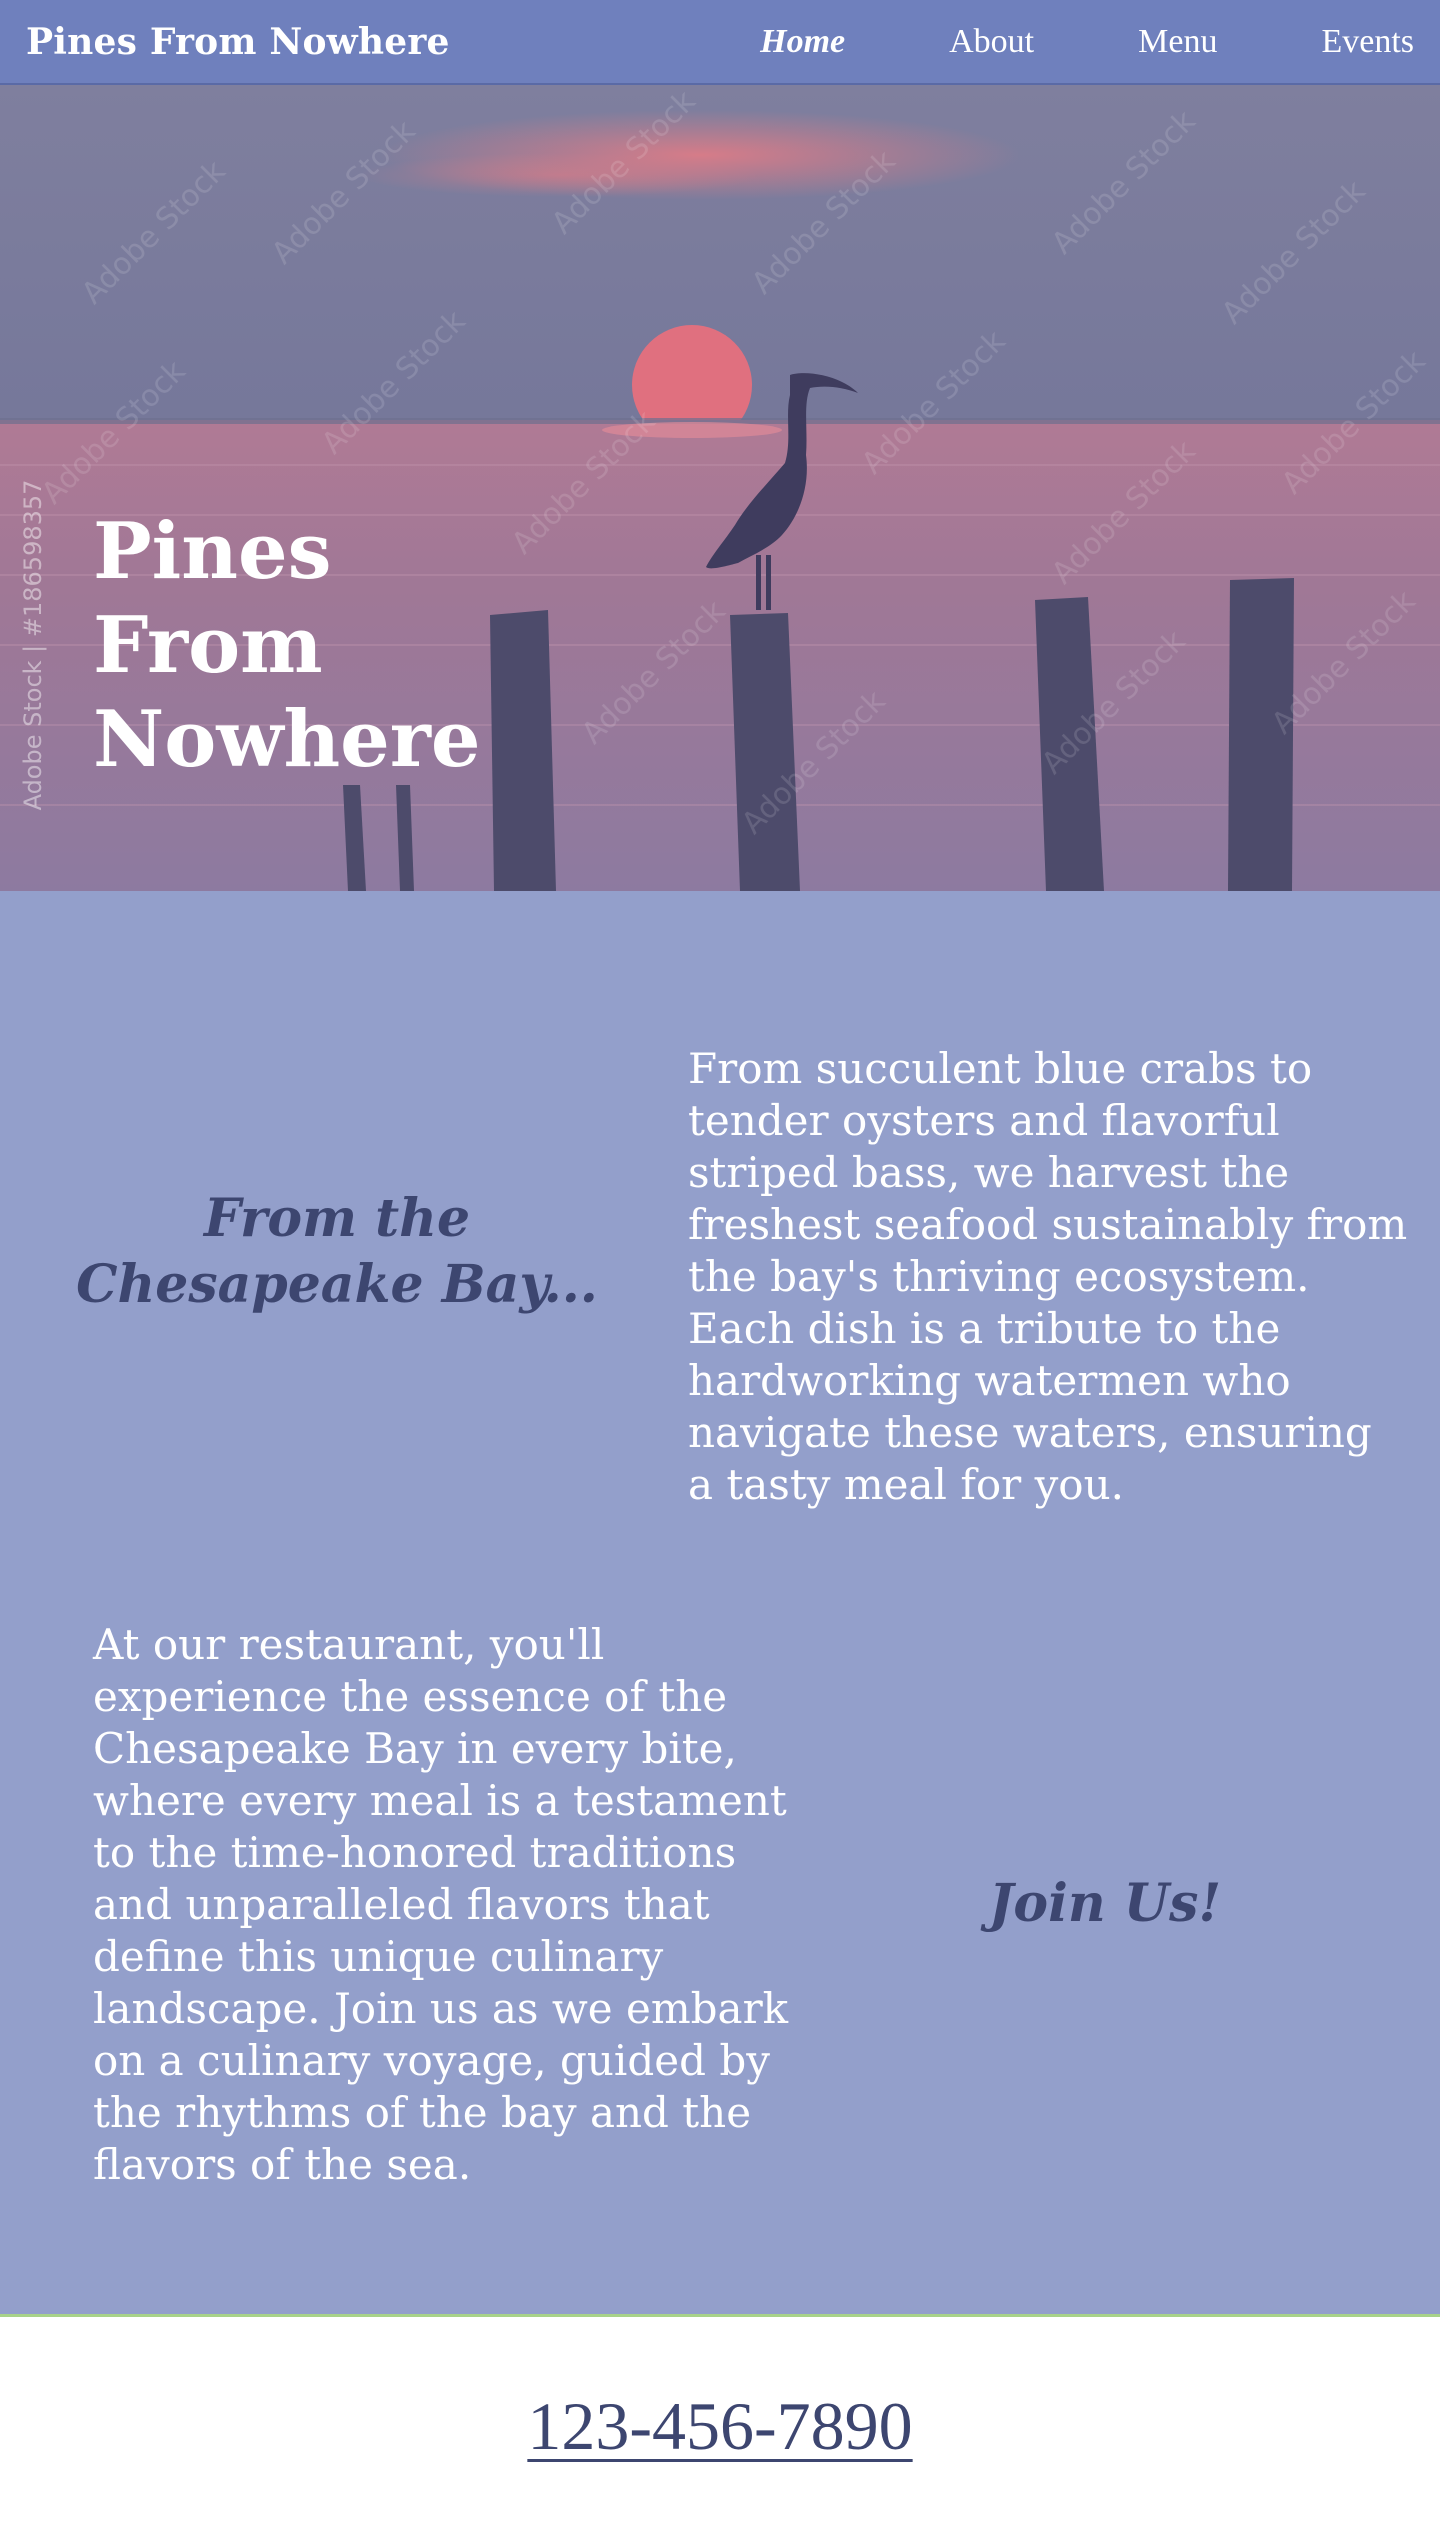  What do you see at coordinates (238, 42) in the screenshot?
I see `brand-logo-link: Pines From Nowhere` at bounding box center [238, 42].